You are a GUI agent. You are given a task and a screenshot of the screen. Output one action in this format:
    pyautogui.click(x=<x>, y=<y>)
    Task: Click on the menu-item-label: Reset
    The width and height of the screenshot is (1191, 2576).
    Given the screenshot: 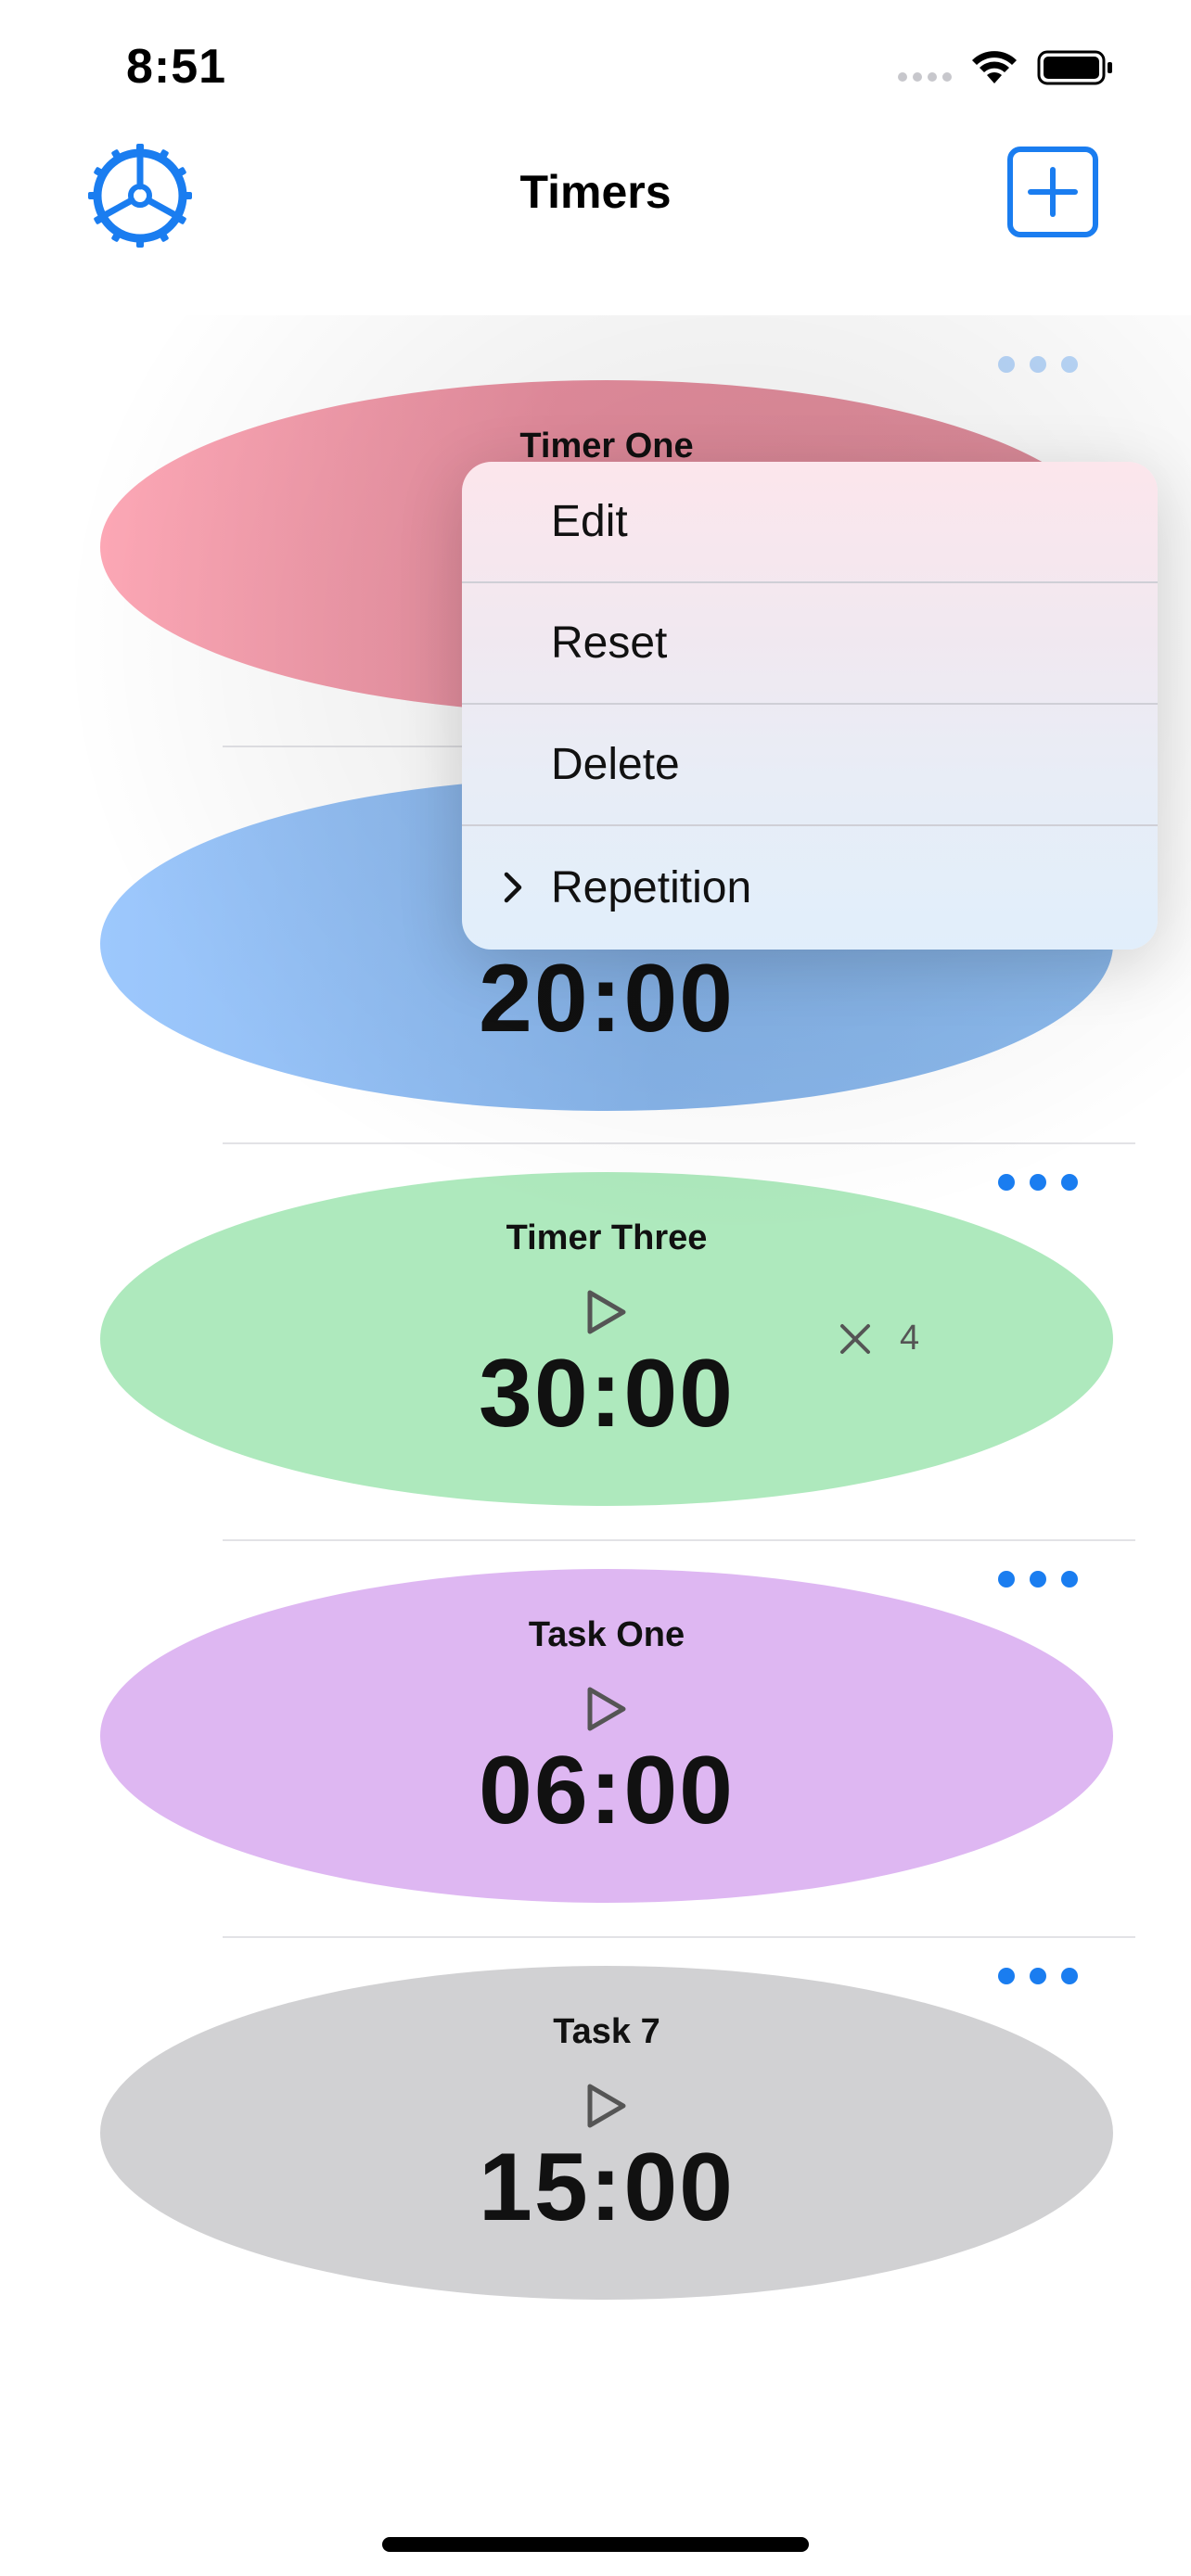 What is the action you would take?
    pyautogui.click(x=610, y=643)
    